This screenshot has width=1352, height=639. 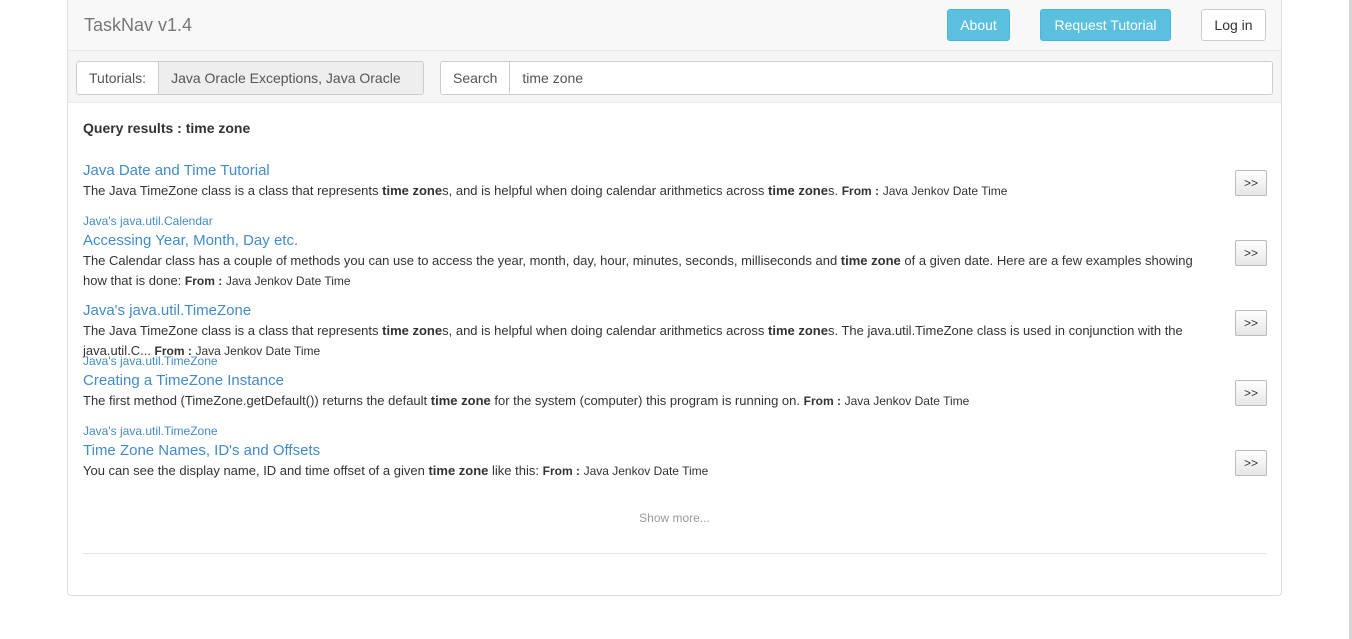 I want to click on result-title-link: Accessing Year, Month, Day etc., so click(x=675, y=240).